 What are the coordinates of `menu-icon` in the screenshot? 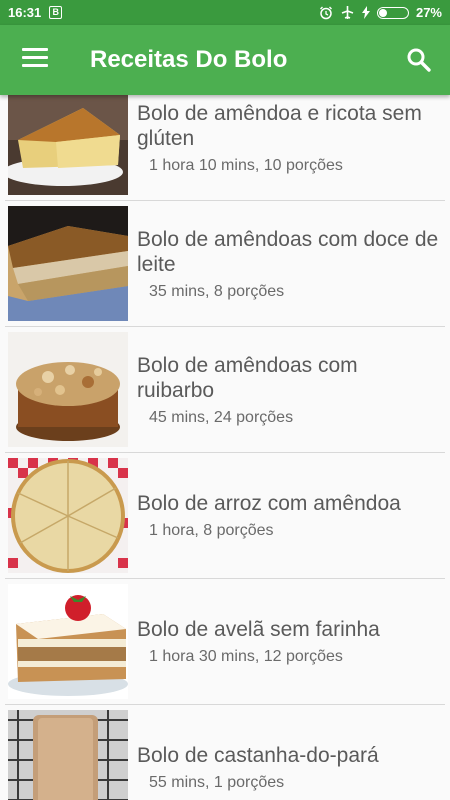 It's located at (35, 60).